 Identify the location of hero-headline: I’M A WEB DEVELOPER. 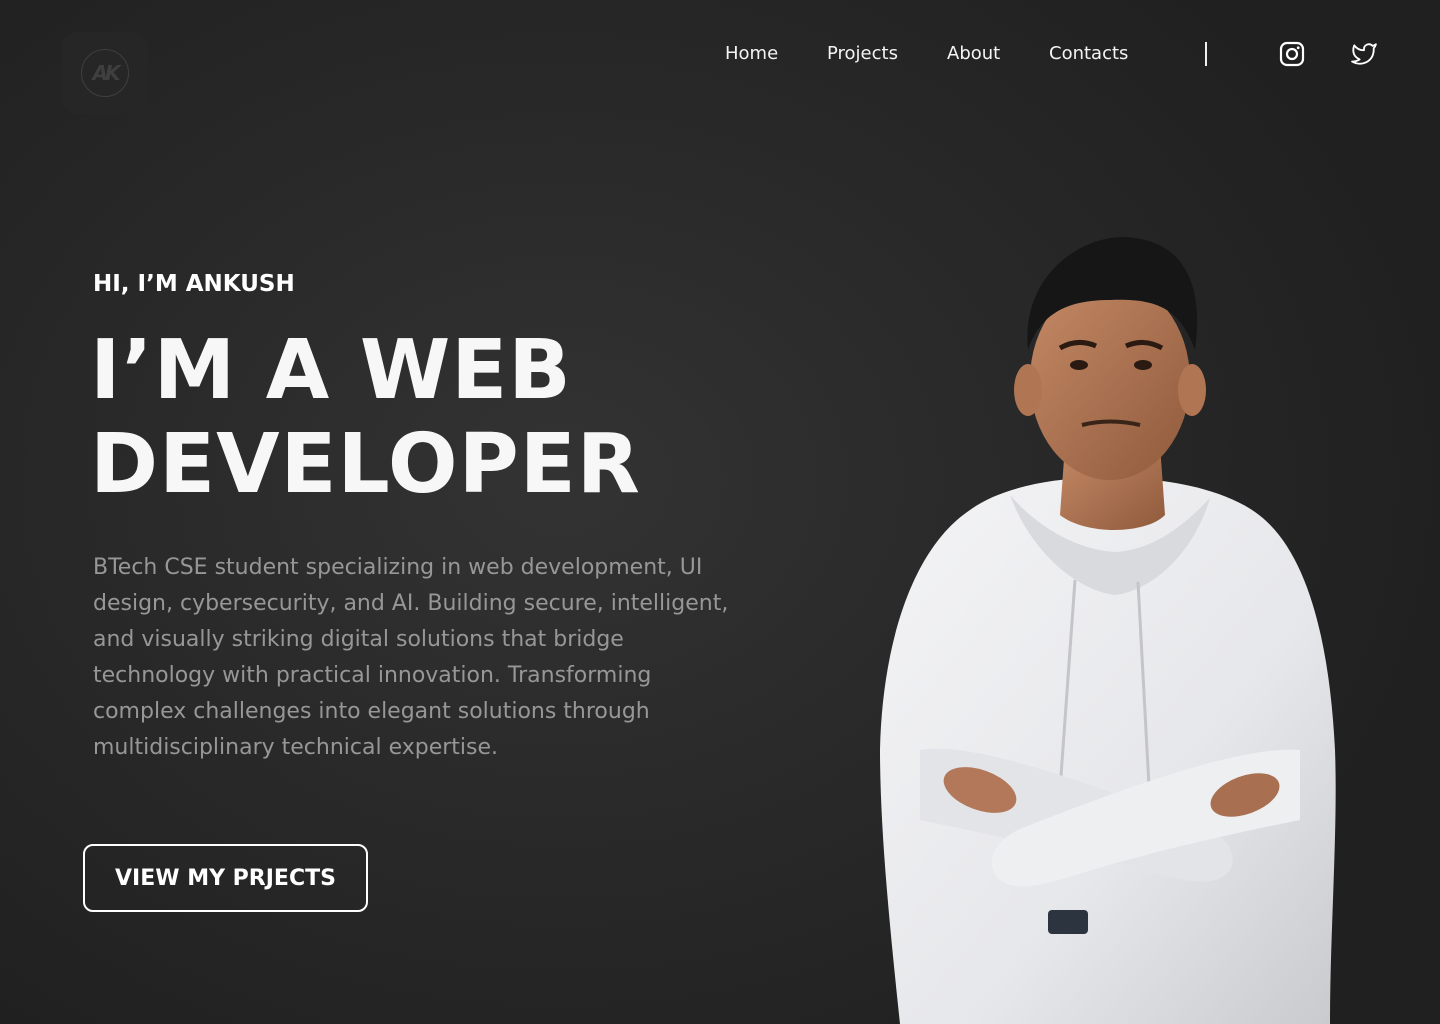
(365, 418).